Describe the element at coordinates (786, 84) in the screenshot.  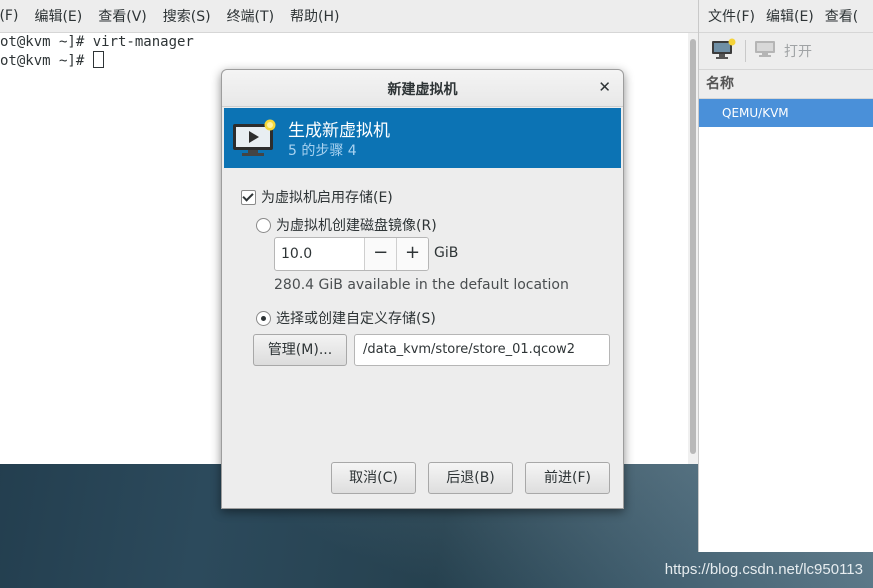
I see `column-header-name: 名称` at that location.